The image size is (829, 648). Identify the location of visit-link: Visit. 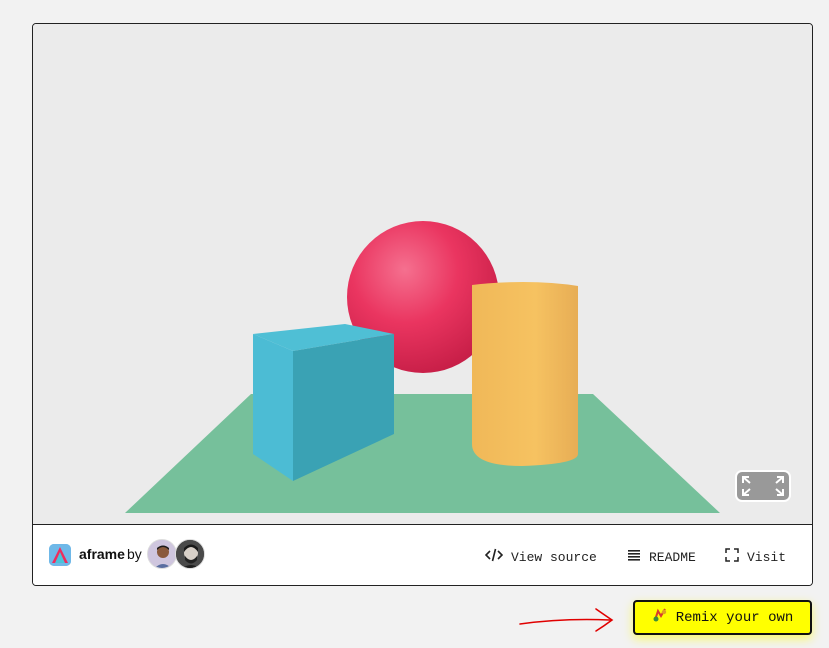
(755, 557).